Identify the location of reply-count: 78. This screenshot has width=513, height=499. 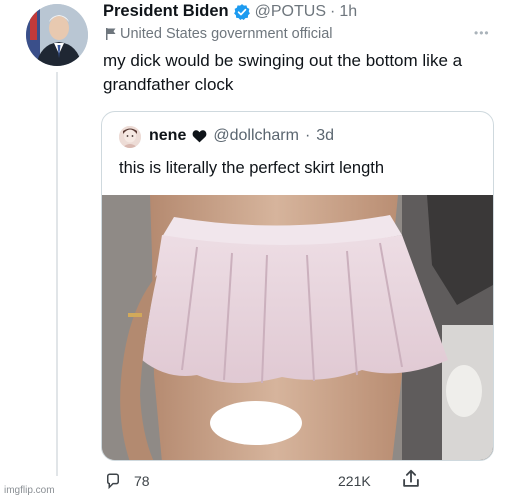
(142, 481).